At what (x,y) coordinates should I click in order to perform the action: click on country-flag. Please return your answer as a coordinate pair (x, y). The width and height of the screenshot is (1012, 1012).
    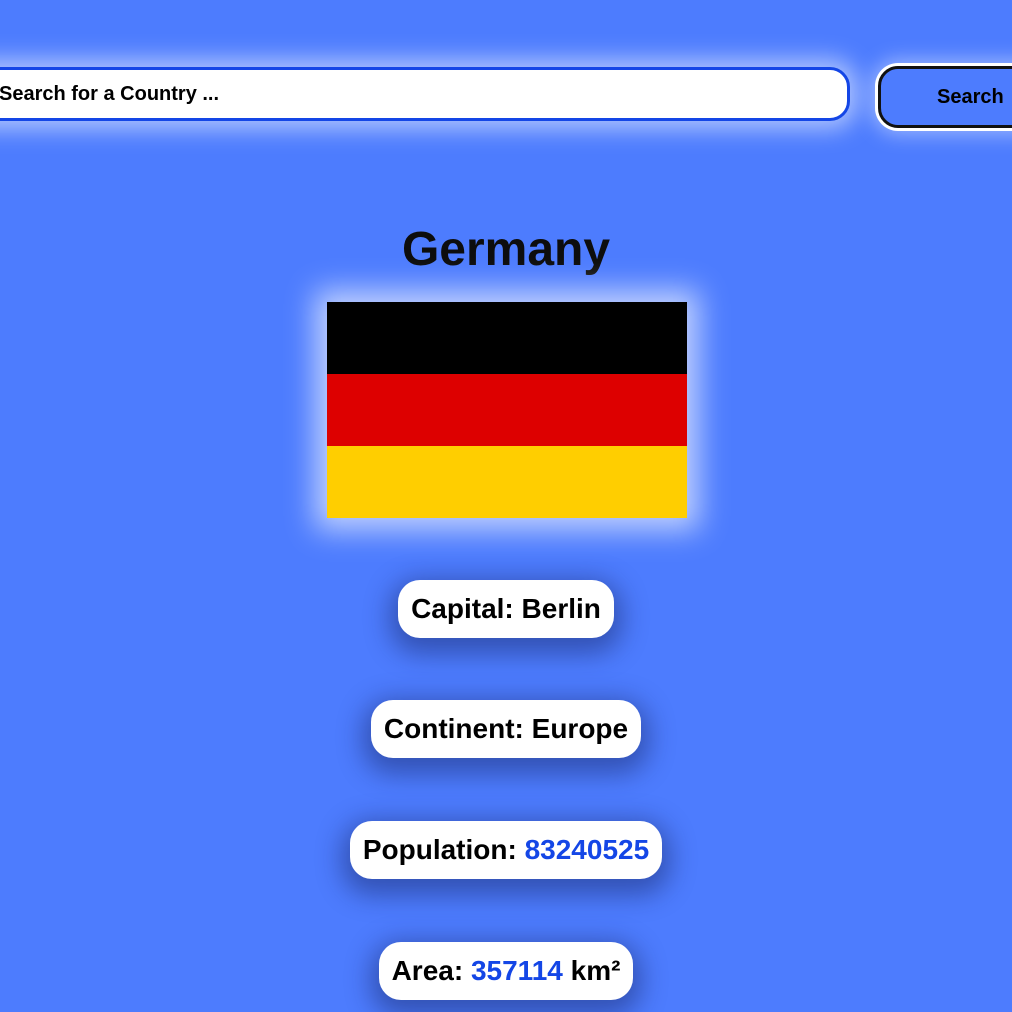
    Looking at the image, I should click on (507, 410).